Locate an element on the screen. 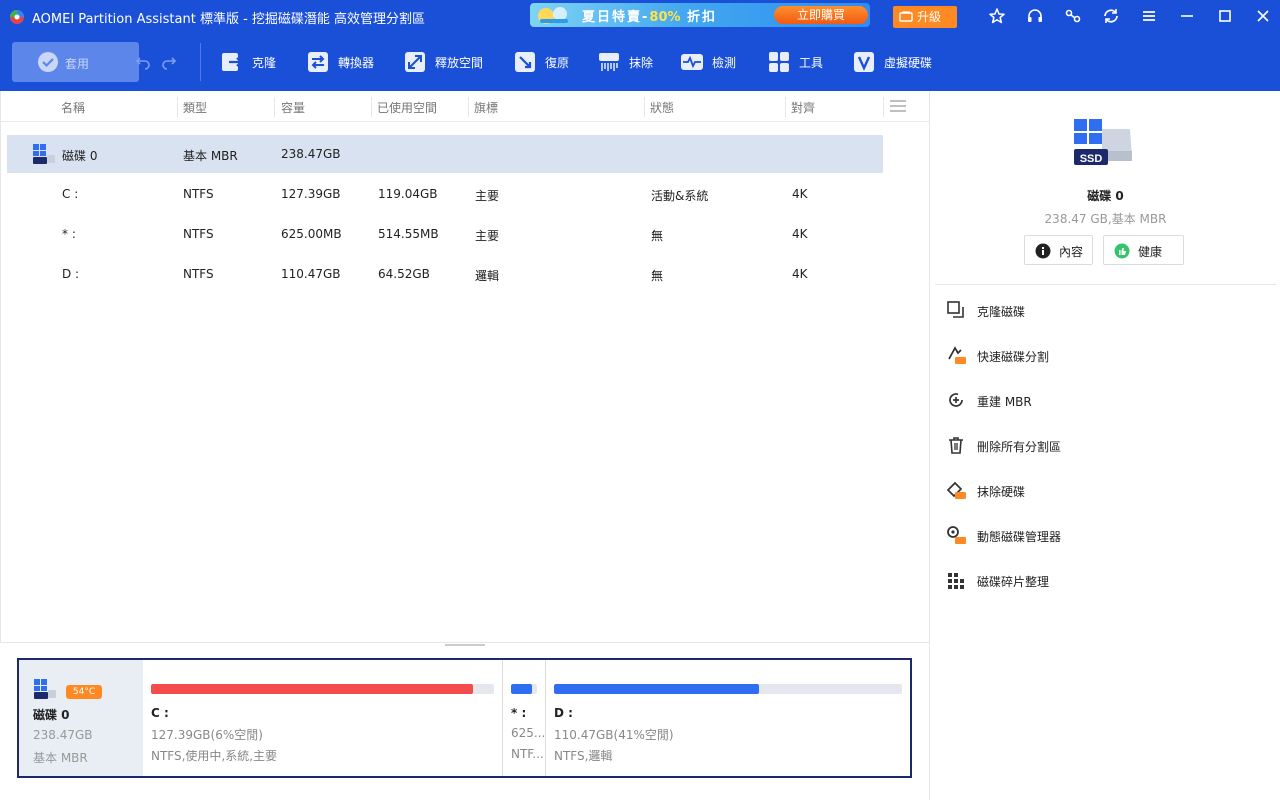 Image resolution: width=1280 pixels, height=800 pixels. column-status: 狀態 is located at coordinates (662, 107).